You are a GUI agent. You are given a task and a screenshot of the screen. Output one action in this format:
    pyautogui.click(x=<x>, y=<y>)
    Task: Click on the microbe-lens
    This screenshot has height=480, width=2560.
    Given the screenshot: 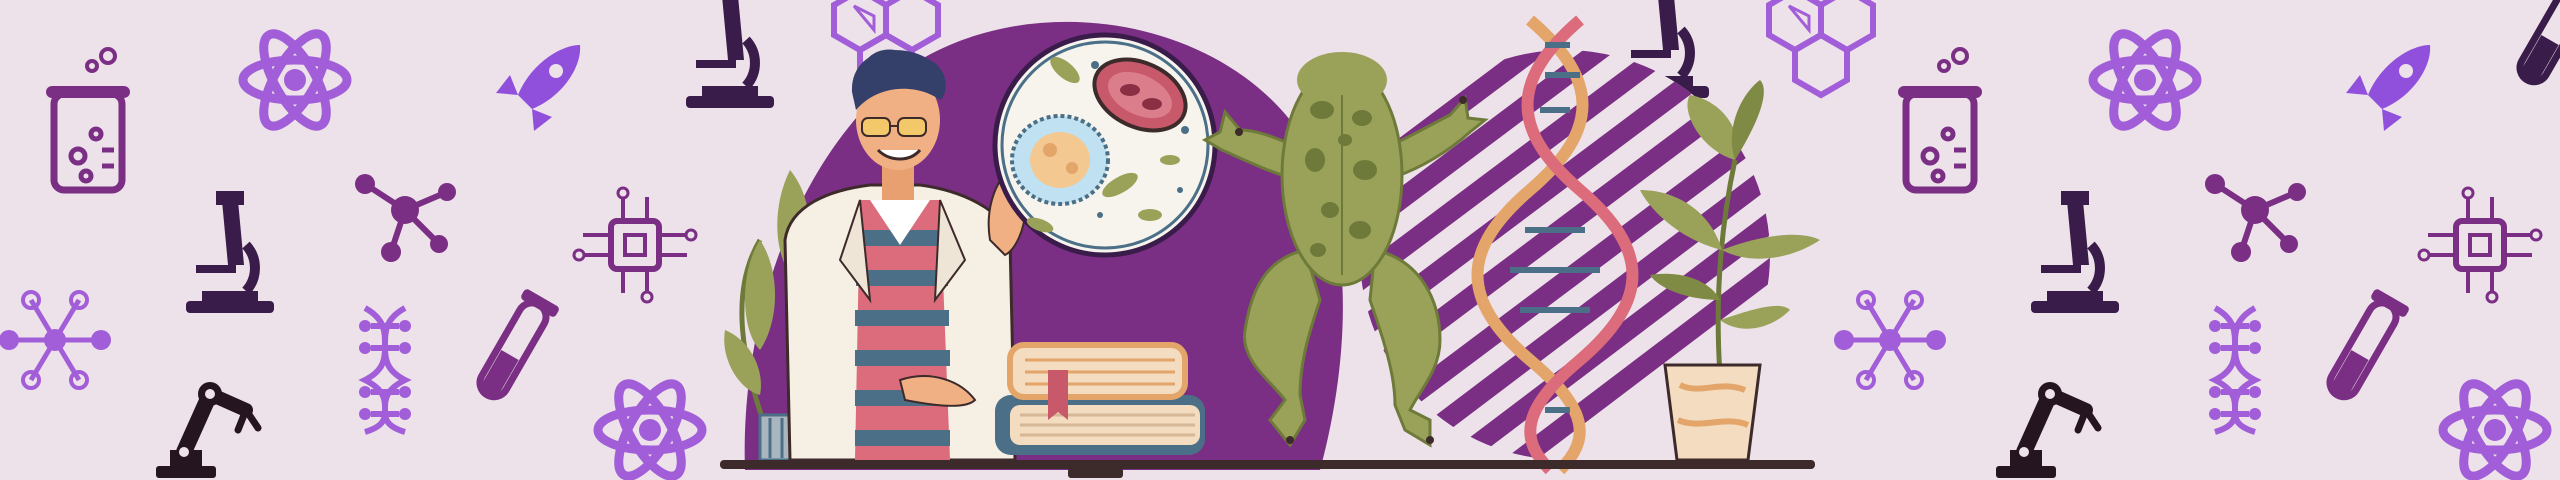 What is the action you would take?
    pyautogui.click(x=1105, y=145)
    